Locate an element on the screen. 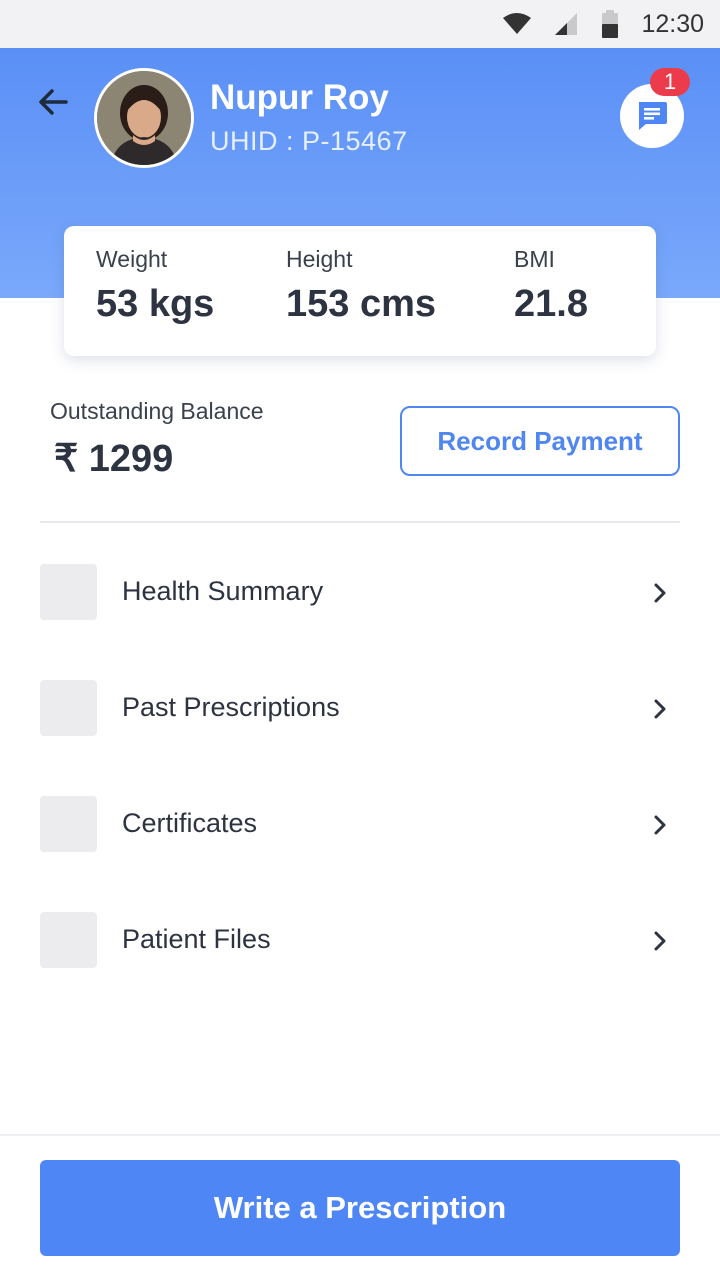 The image size is (720, 1280). wifi-icon is located at coordinates (517, 23).